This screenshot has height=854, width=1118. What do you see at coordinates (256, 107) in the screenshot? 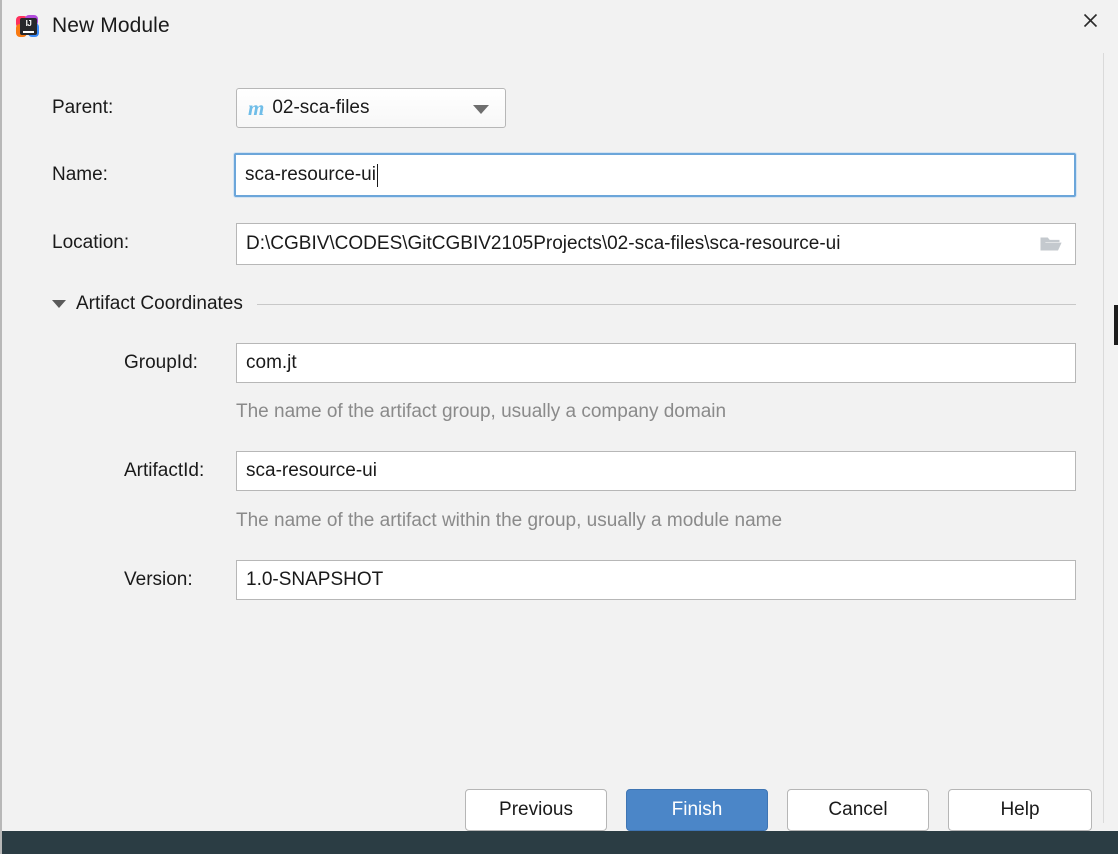
I see `maven-m-icon: m` at bounding box center [256, 107].